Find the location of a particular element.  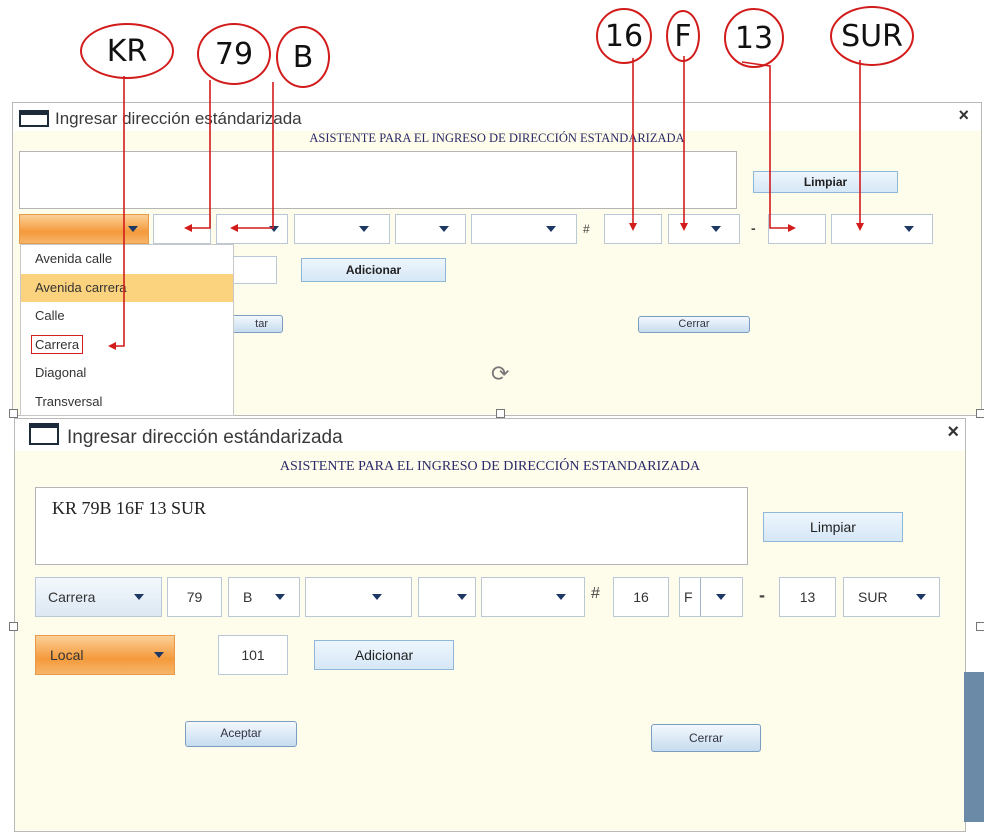

via-letter-select: B is located at coordinates (264, 597).